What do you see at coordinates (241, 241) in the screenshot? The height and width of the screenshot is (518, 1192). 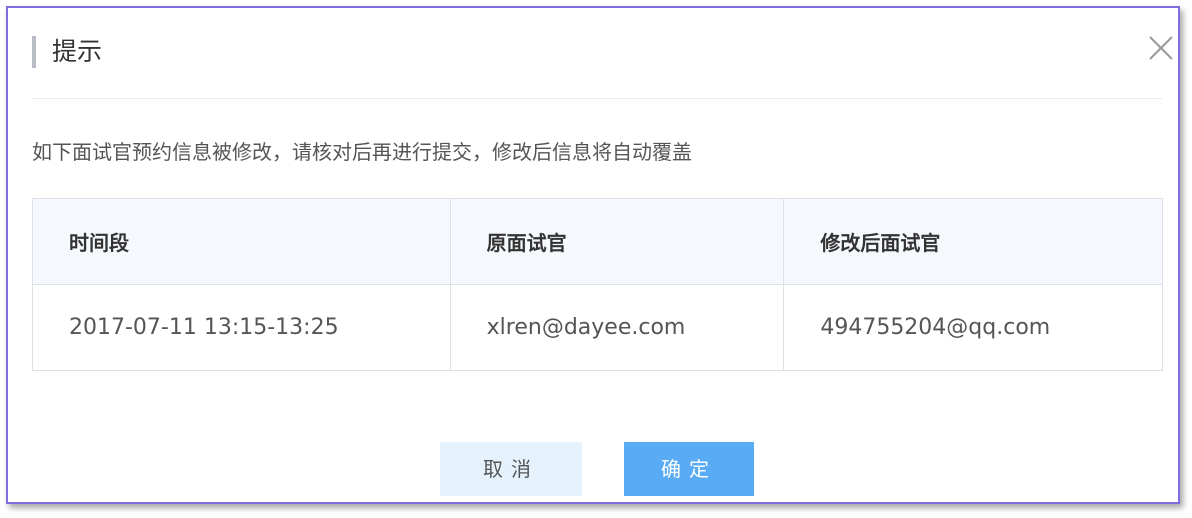 I see `column-header-time-slot: 时间段` at bounding box center [241, 241].